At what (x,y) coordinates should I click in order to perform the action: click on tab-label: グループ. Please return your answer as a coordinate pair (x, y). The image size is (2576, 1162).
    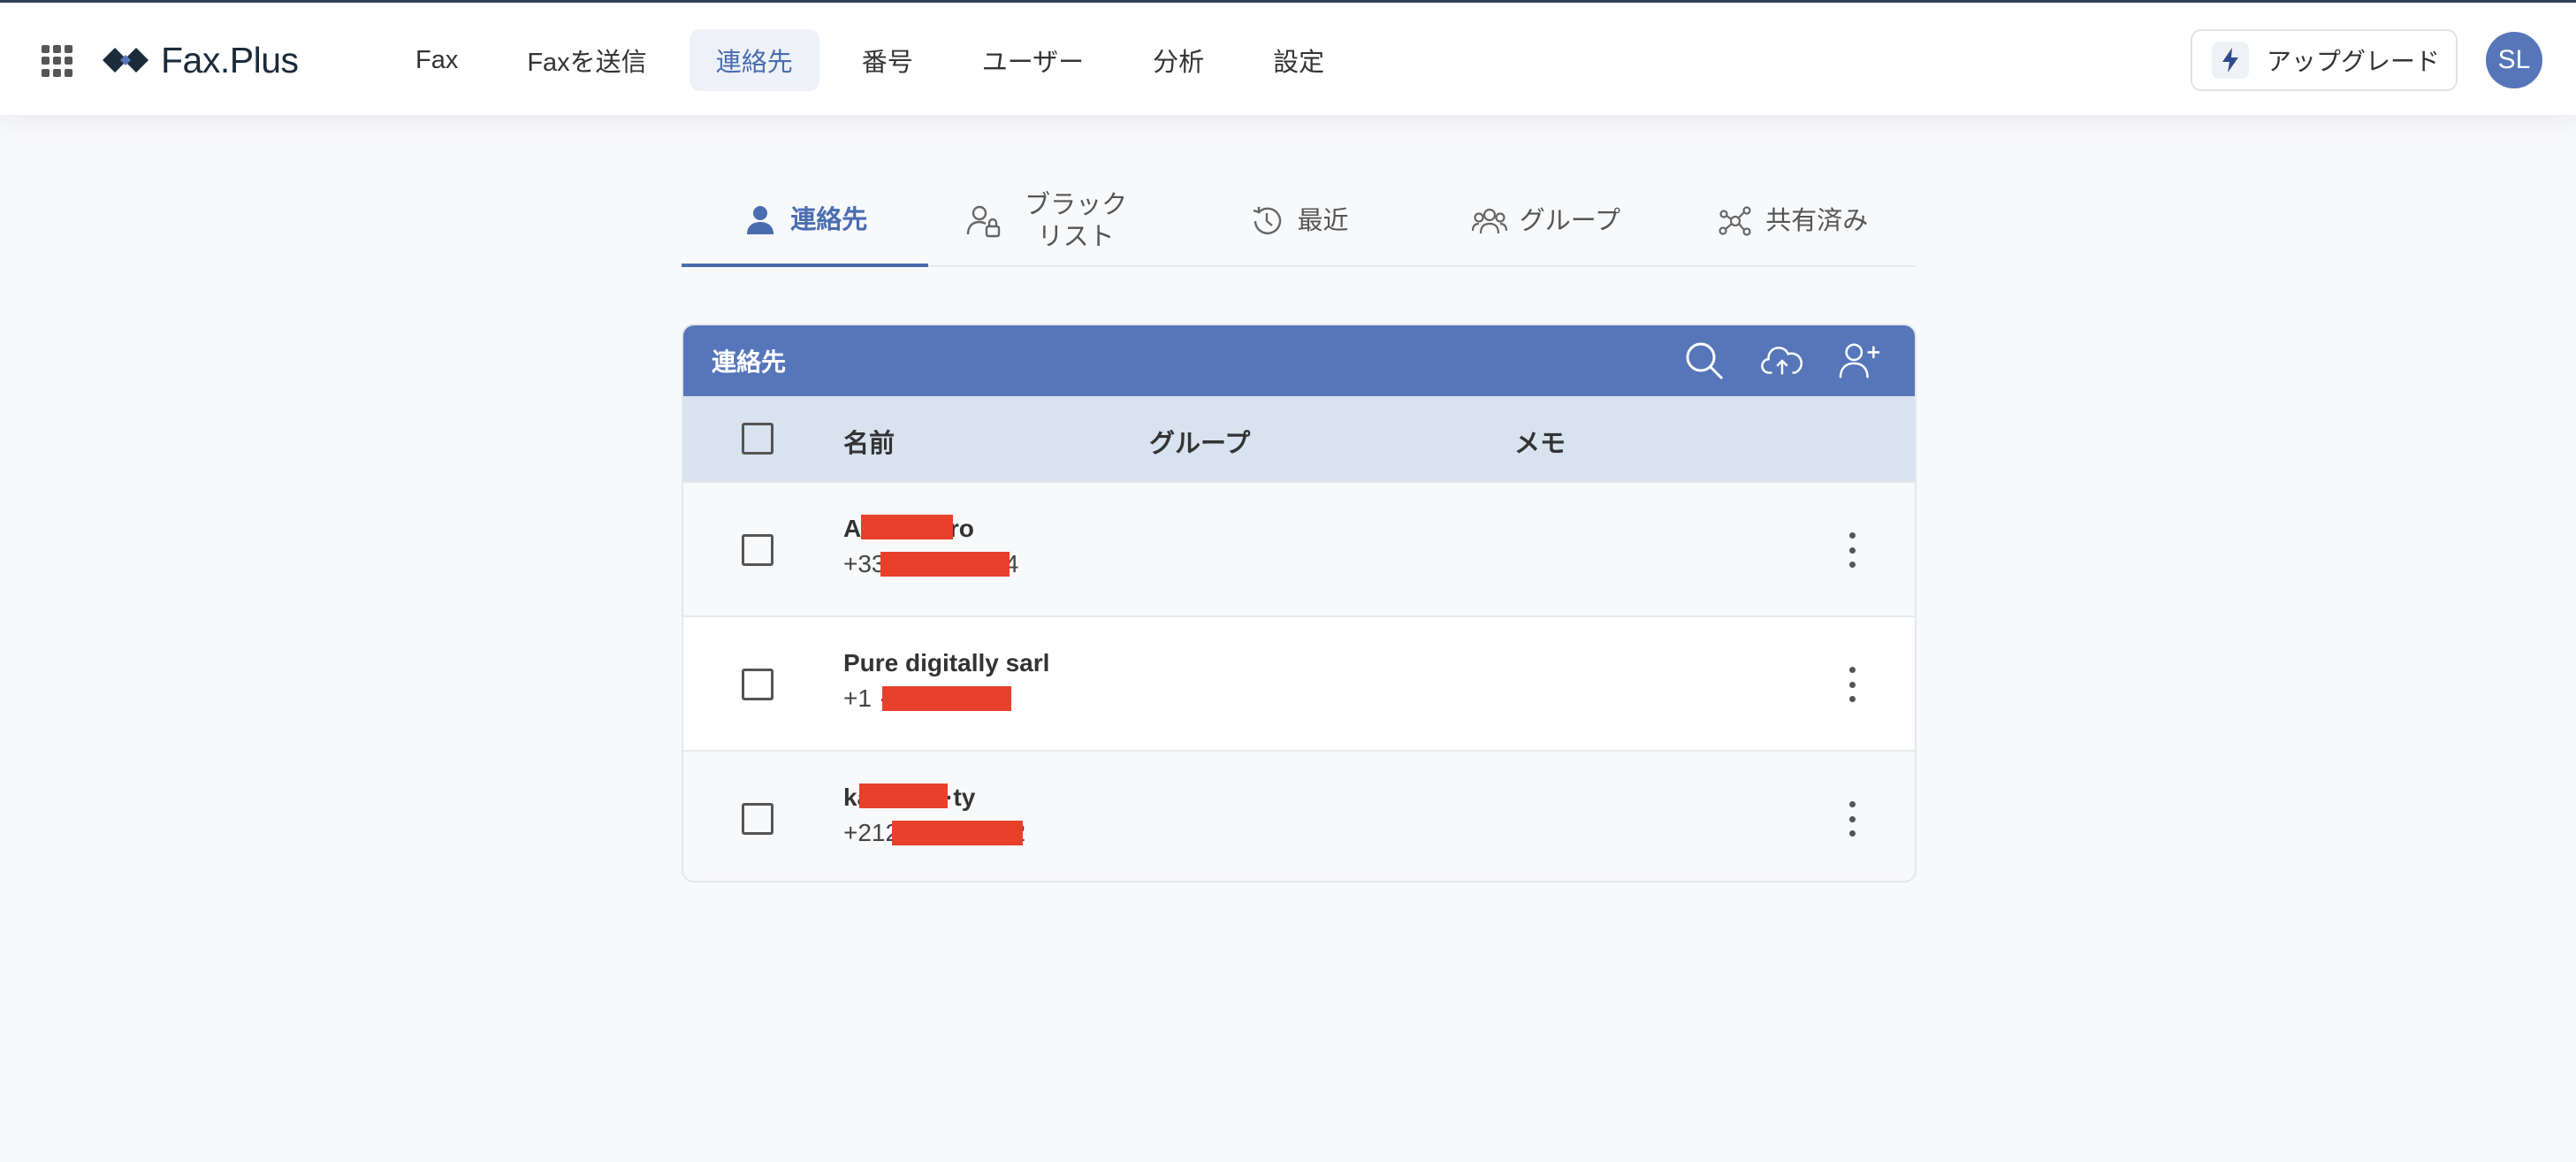
    Looking at the image, I should click on (1569, 221).